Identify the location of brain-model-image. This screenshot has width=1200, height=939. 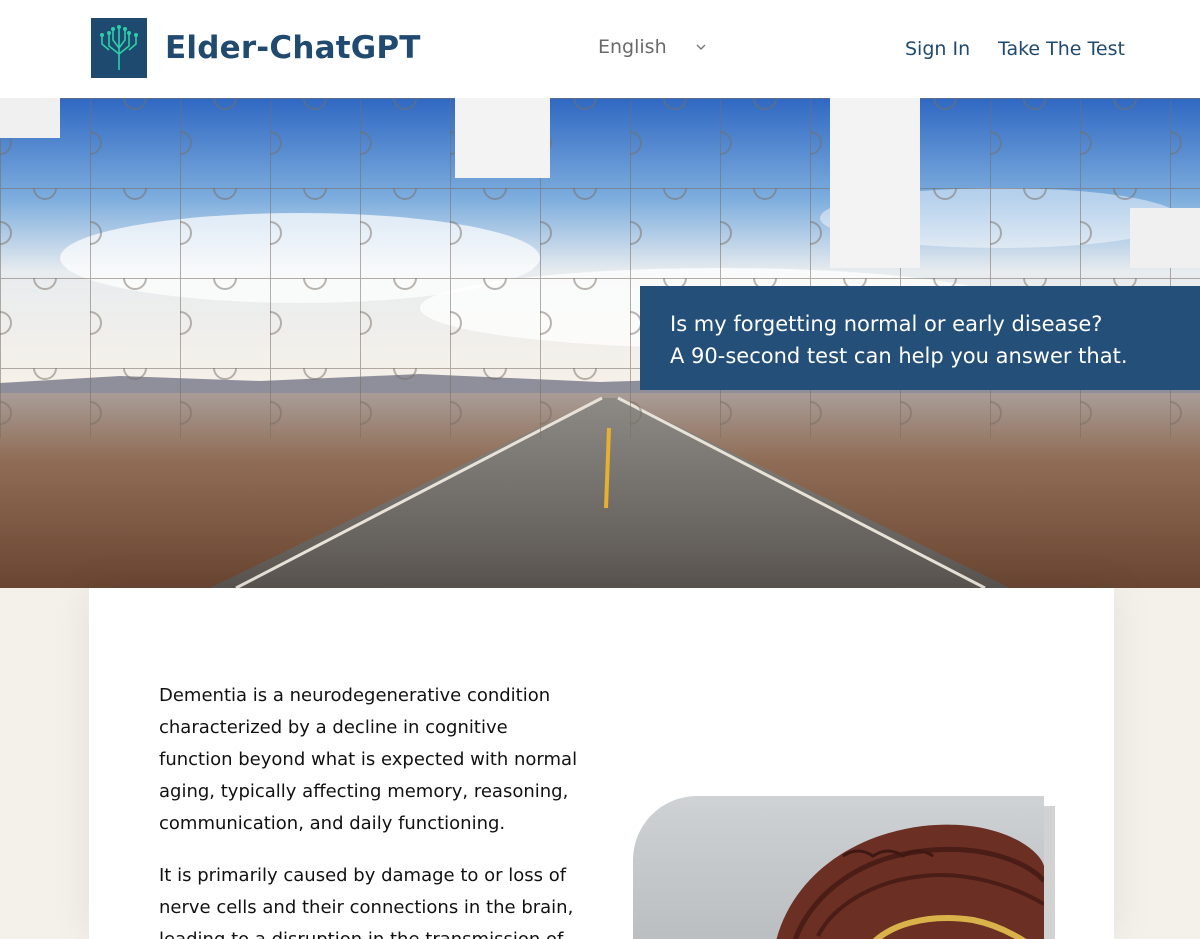
(838, 867).